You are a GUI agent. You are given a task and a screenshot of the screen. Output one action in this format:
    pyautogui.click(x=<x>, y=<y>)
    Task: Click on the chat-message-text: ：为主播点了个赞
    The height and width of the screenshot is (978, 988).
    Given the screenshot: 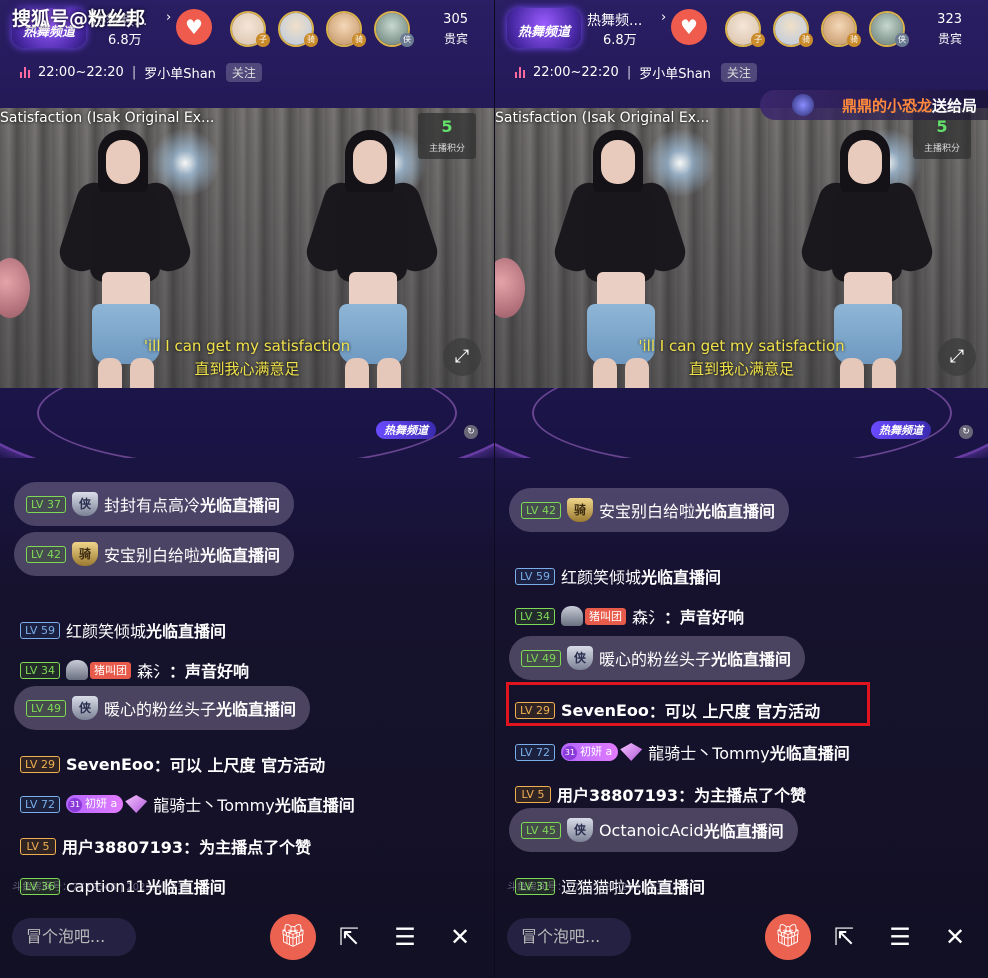 What is the action you would take?
    pyautogui.click(x=742, y=795)
    